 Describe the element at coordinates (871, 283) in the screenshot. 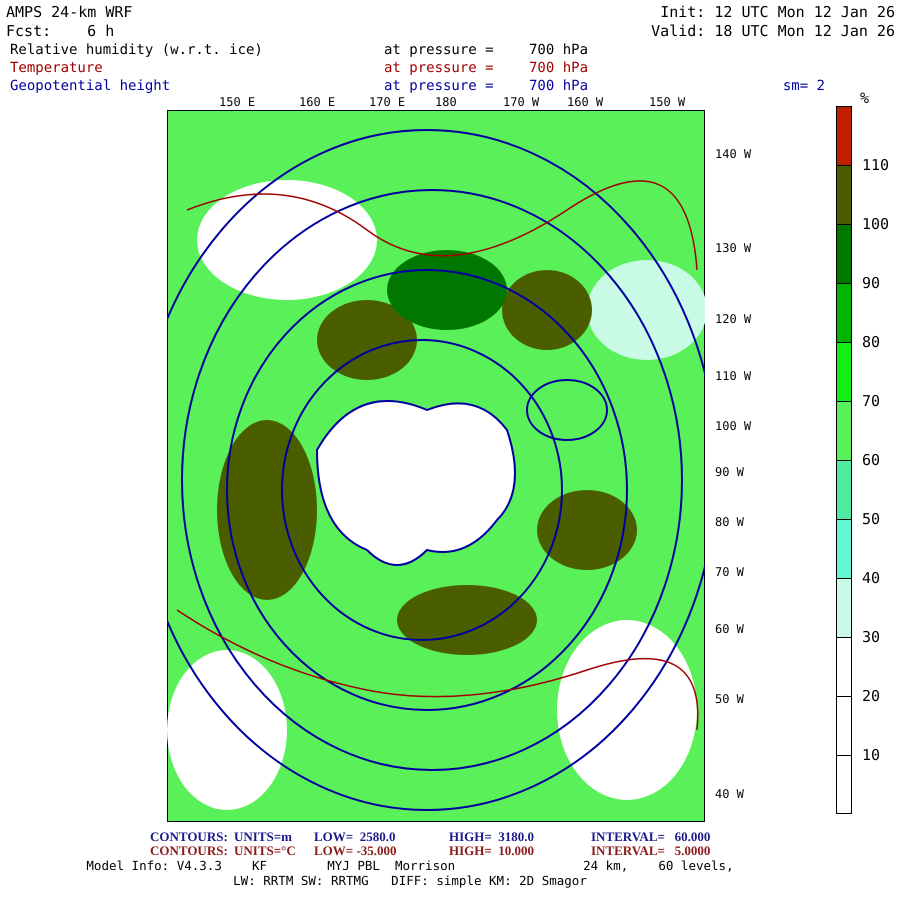

I see `scale-label: 90` at that location.